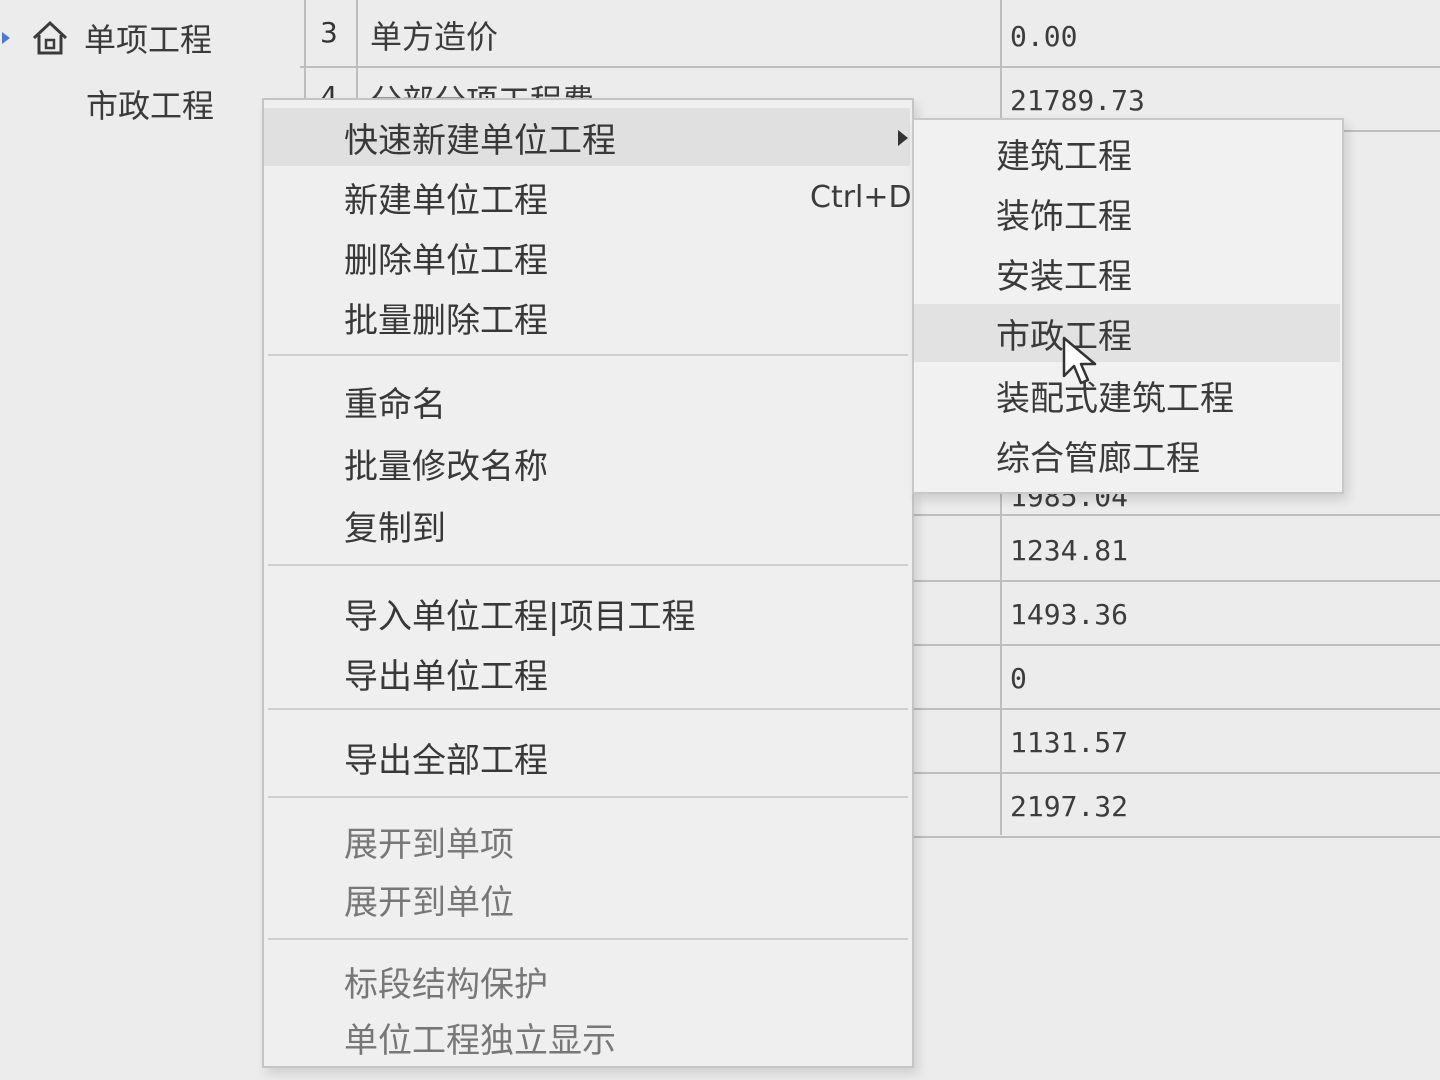  I want to click on row-value: 0, so click(1018, 678).